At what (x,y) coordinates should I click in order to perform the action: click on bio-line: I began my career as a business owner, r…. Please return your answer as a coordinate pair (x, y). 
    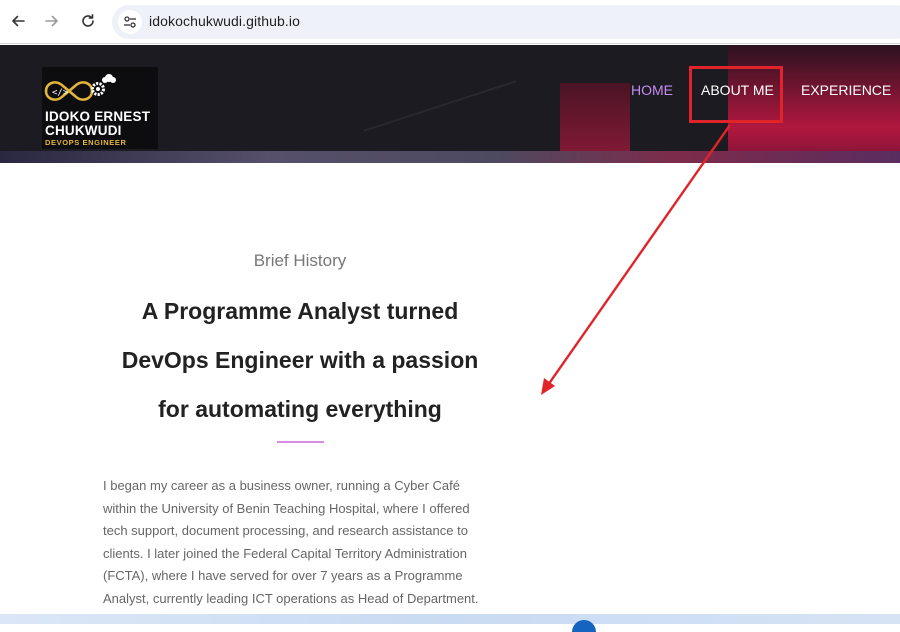
    Looking at the image, I should click on (281, 485).